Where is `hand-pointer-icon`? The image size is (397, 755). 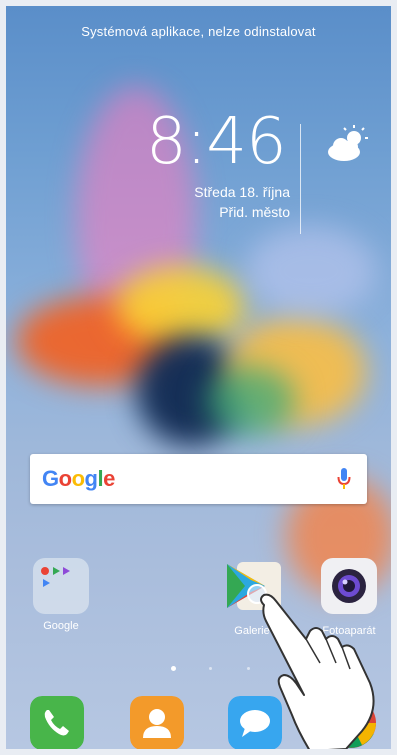
hand-pointer-icon is located at coordinates (317, 671).